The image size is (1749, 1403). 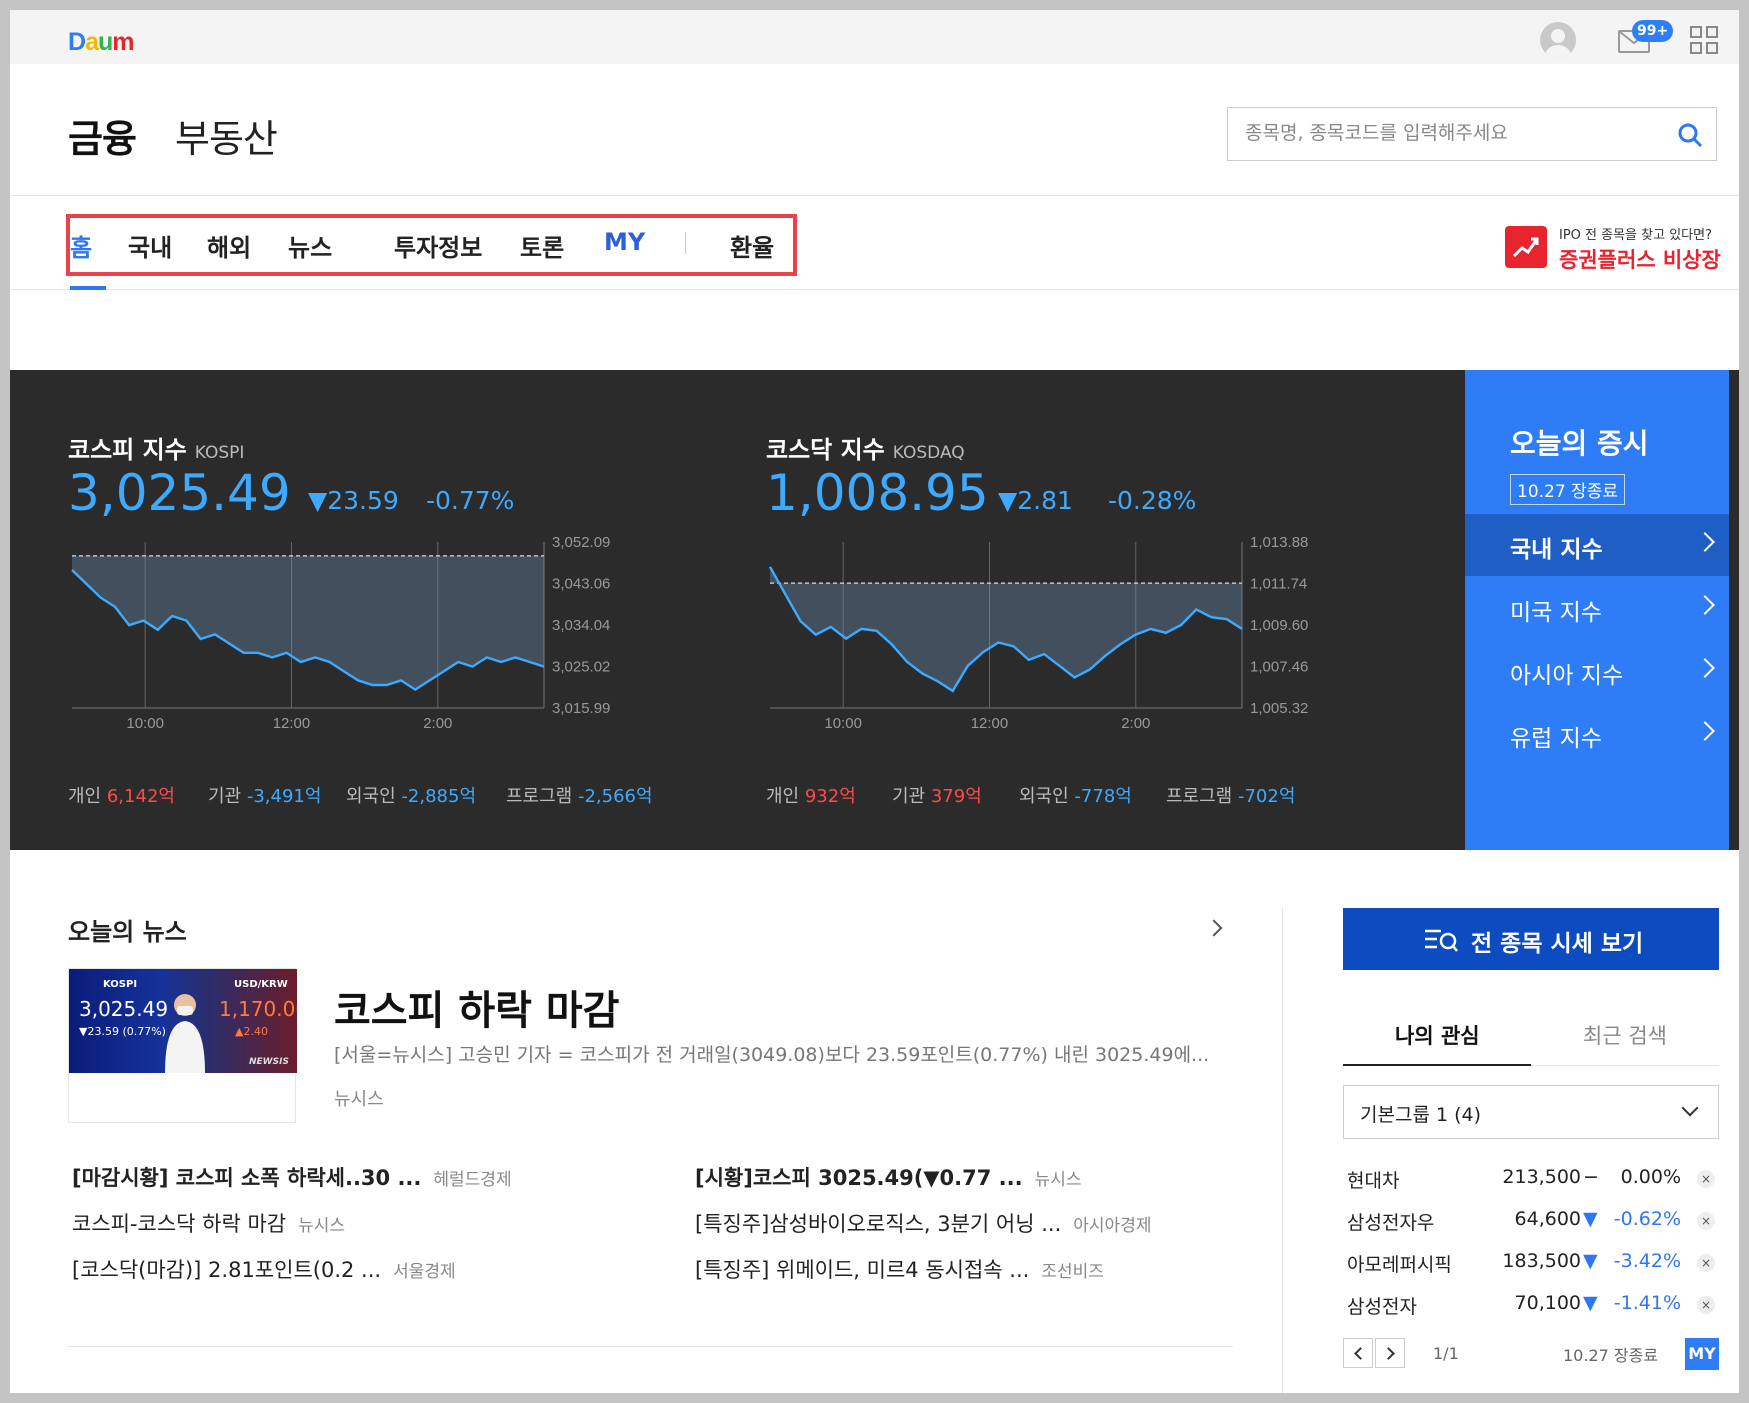 What do you see at coordinates (1258, 796) in the screenshot?
I see `flow-program-amount: -702` at bounding box center [1258, 796].